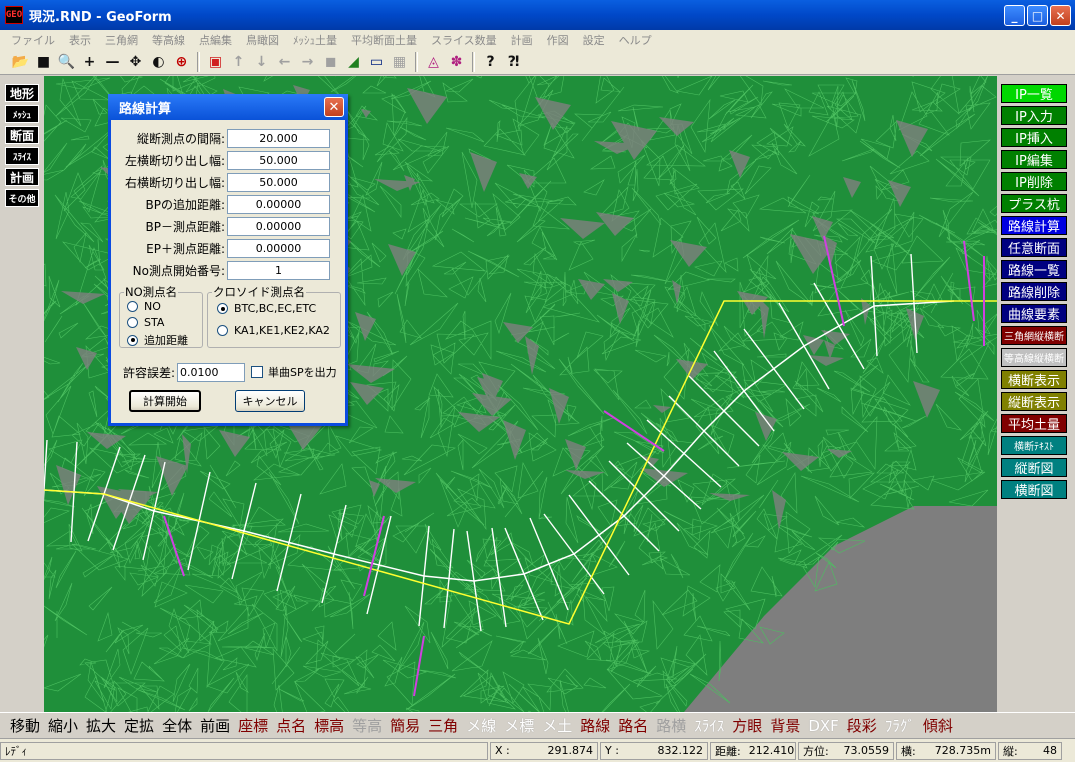  Describe the element at coordinates (165, 401) in the screenshot. I see `start-calc-button: 計算開始` at that location.